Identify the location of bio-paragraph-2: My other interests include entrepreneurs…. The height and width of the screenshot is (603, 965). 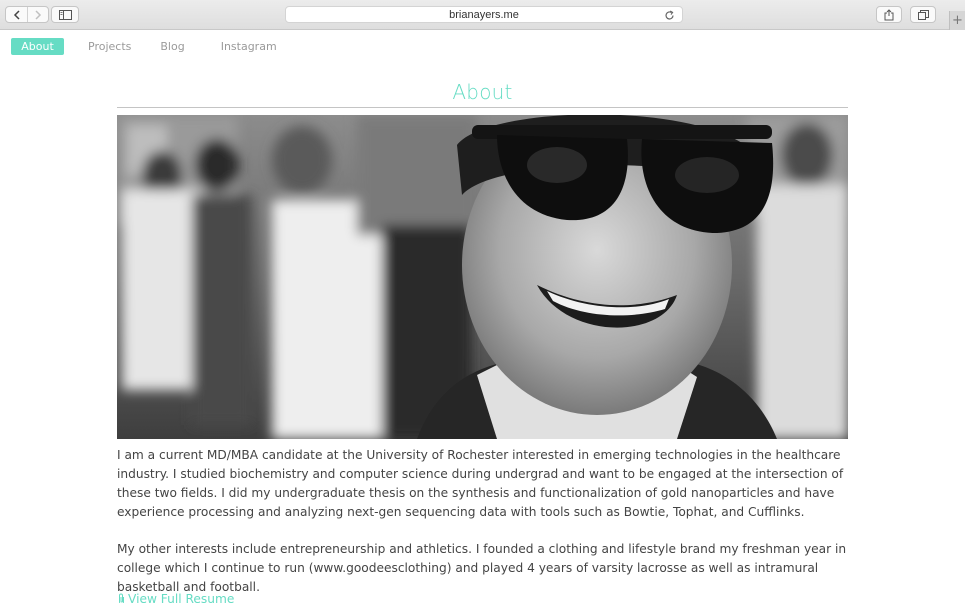
(482, 568).